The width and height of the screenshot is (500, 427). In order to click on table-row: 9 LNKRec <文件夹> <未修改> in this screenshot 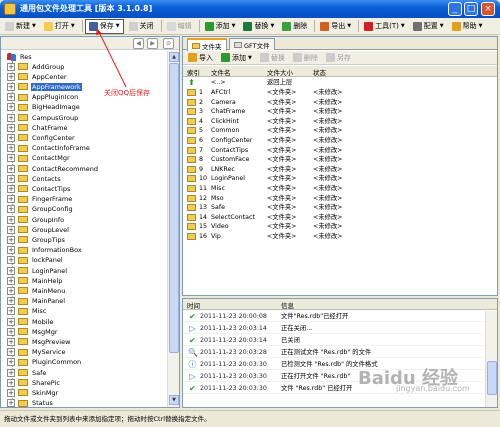, I will do `click(340, 169)`.